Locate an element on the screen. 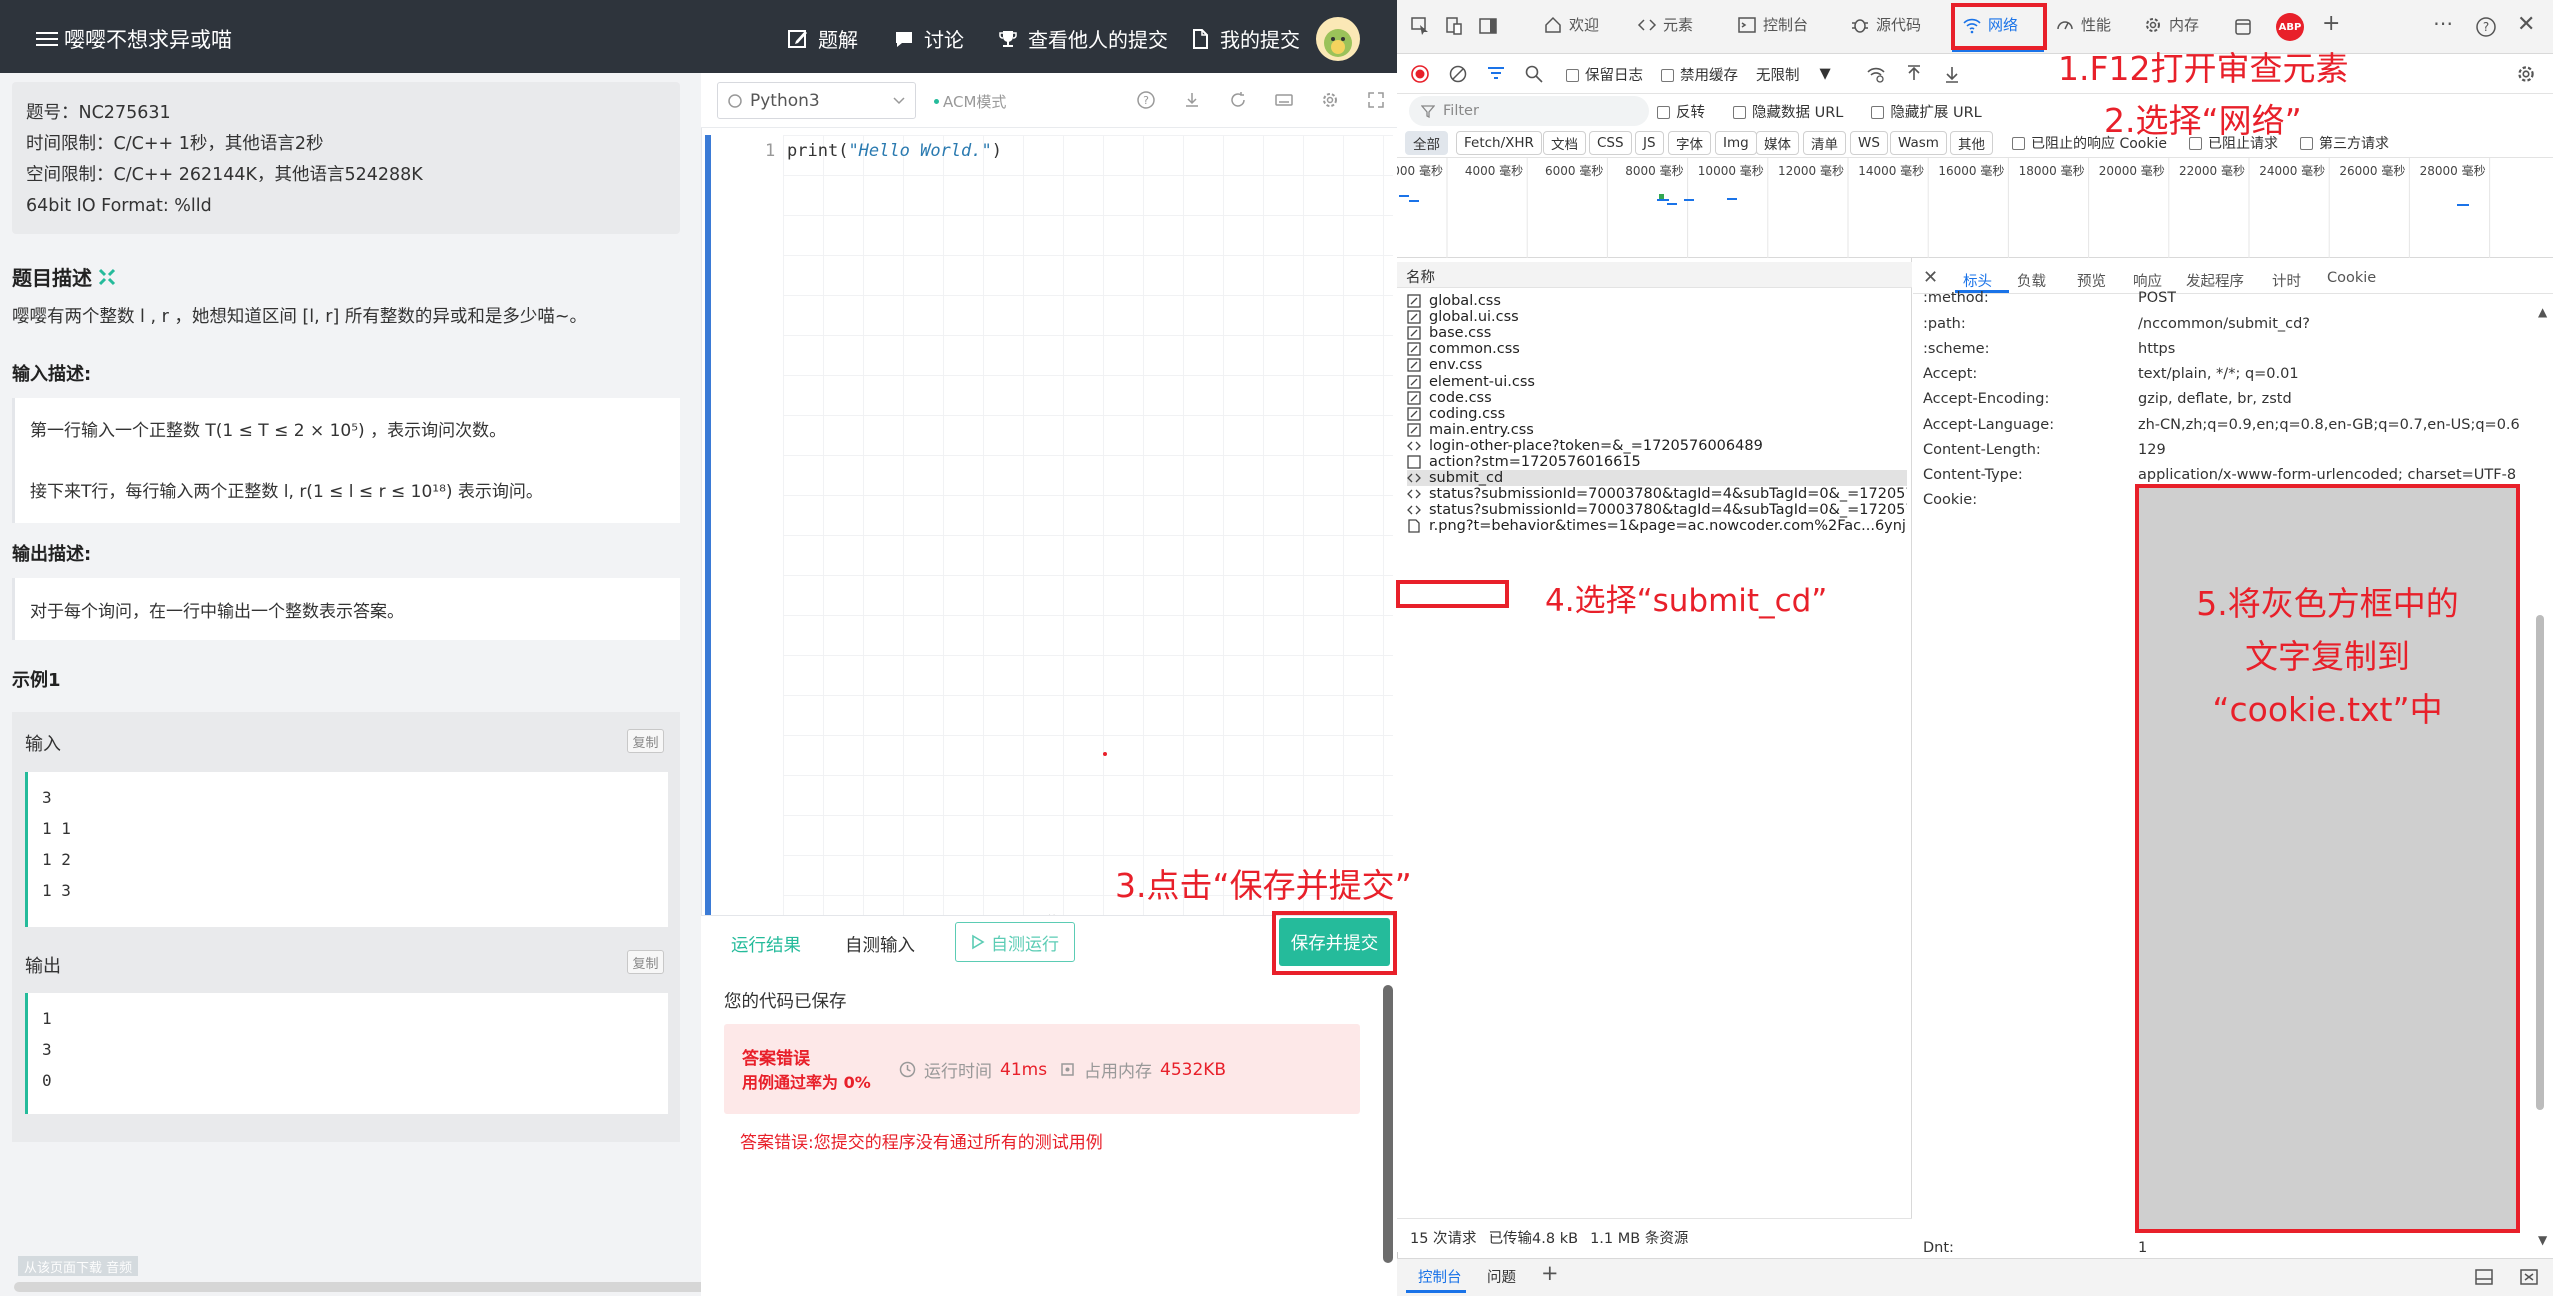  problem-title-brand: 嘤嘤不想求异或喵 is located at coordinates (134, 39).